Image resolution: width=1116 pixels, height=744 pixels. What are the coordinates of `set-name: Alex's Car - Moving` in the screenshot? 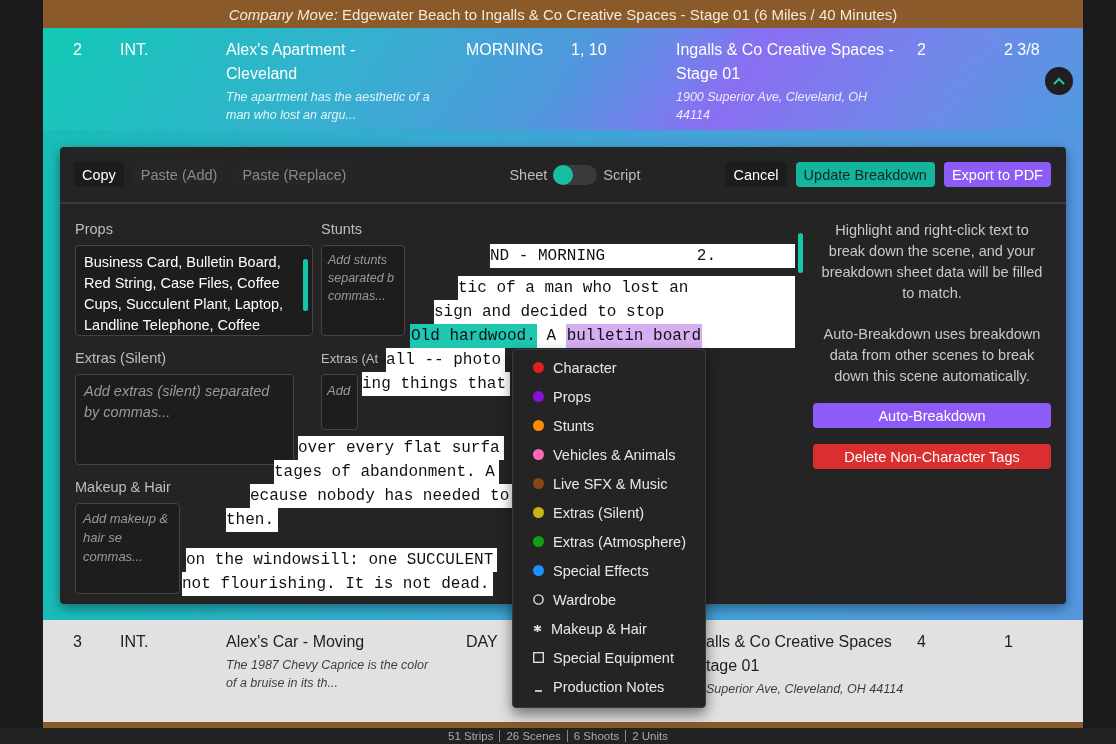 It's located at (296, 642).